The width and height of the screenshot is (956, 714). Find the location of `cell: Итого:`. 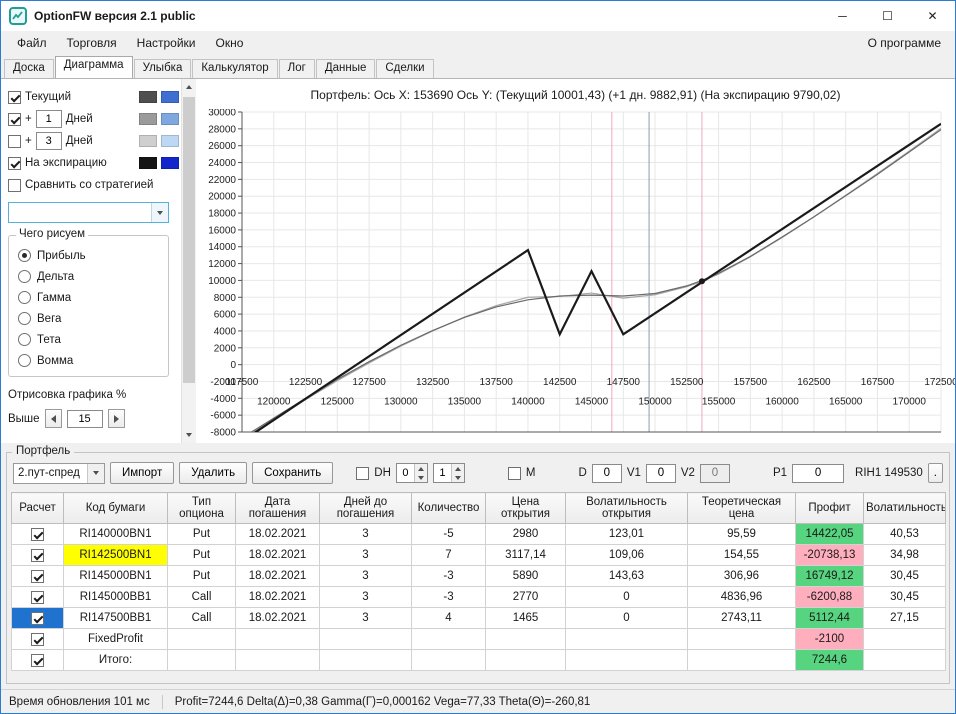

cell: Итого: is located at coordinates (115, 660).